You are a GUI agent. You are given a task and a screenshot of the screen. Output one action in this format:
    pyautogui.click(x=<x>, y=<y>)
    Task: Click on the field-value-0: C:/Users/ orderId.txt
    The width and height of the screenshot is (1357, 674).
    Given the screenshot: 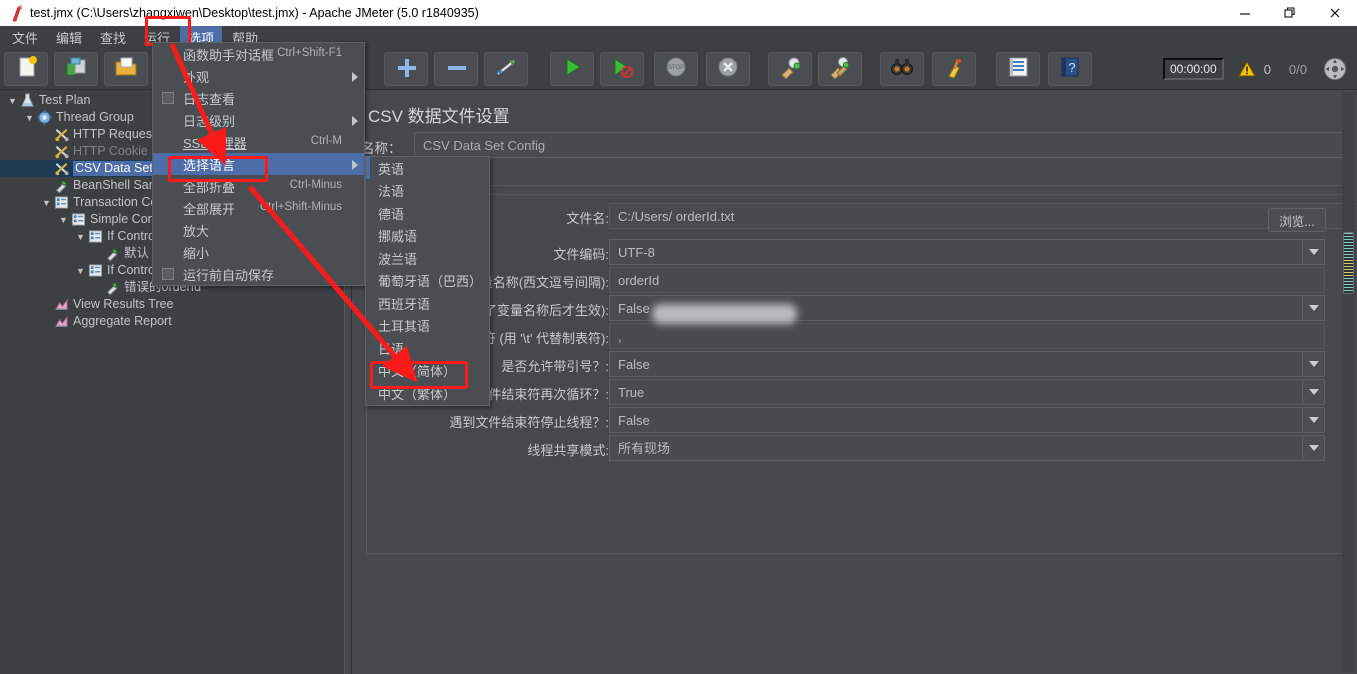 What is the action you would take?
    pyautogui.click(x=983, y=216)
    